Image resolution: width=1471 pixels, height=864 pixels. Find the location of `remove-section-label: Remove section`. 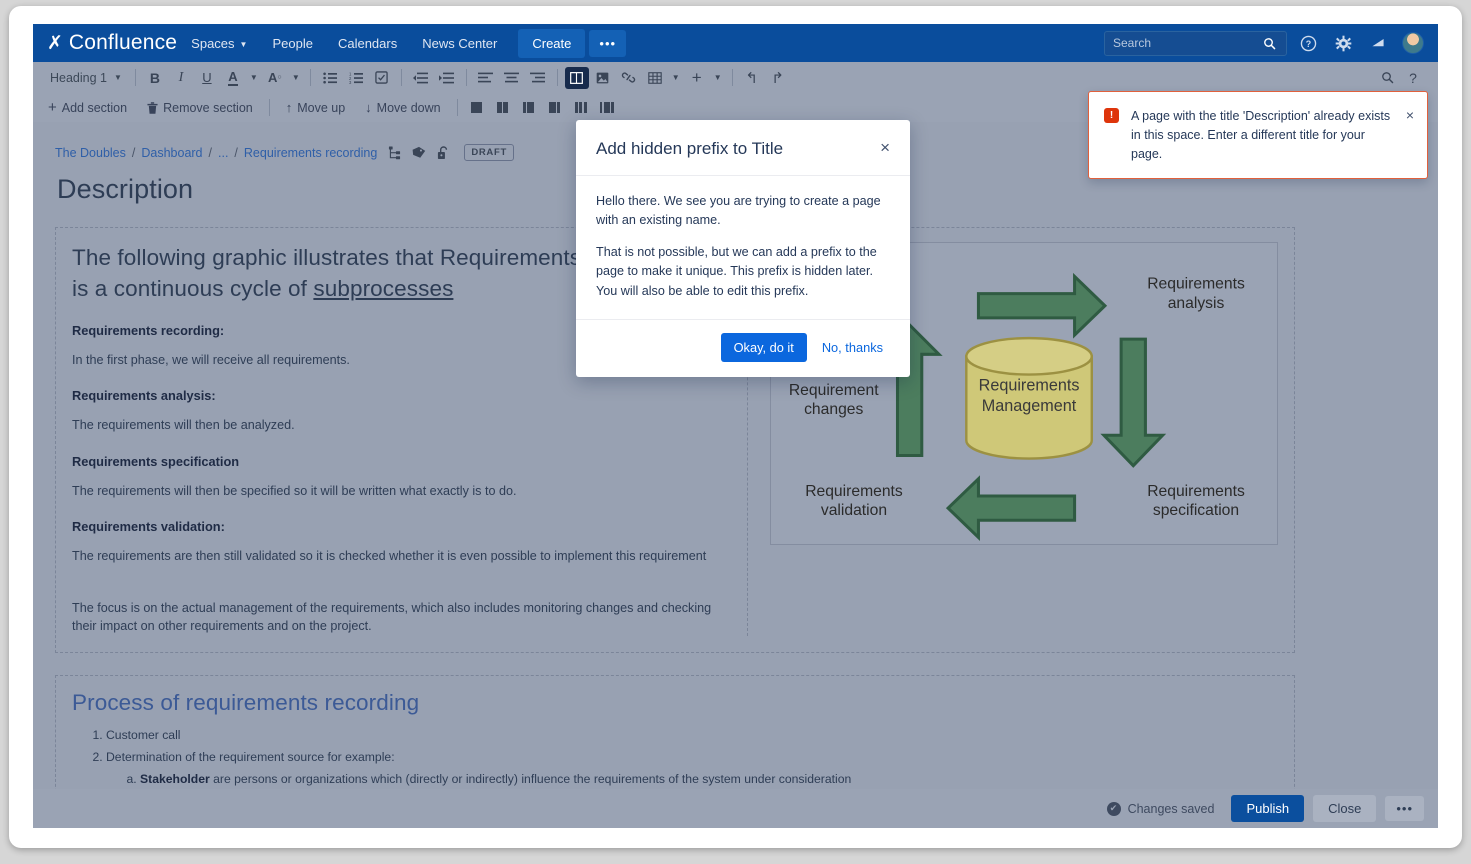

remove-section-label: Remove section is located at coordinates (208, 107).